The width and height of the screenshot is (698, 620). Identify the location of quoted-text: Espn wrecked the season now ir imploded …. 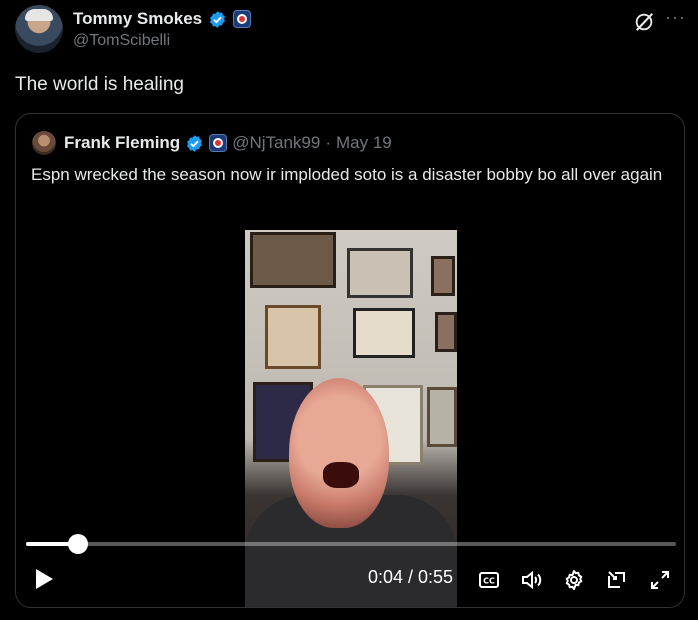
(347, 174).